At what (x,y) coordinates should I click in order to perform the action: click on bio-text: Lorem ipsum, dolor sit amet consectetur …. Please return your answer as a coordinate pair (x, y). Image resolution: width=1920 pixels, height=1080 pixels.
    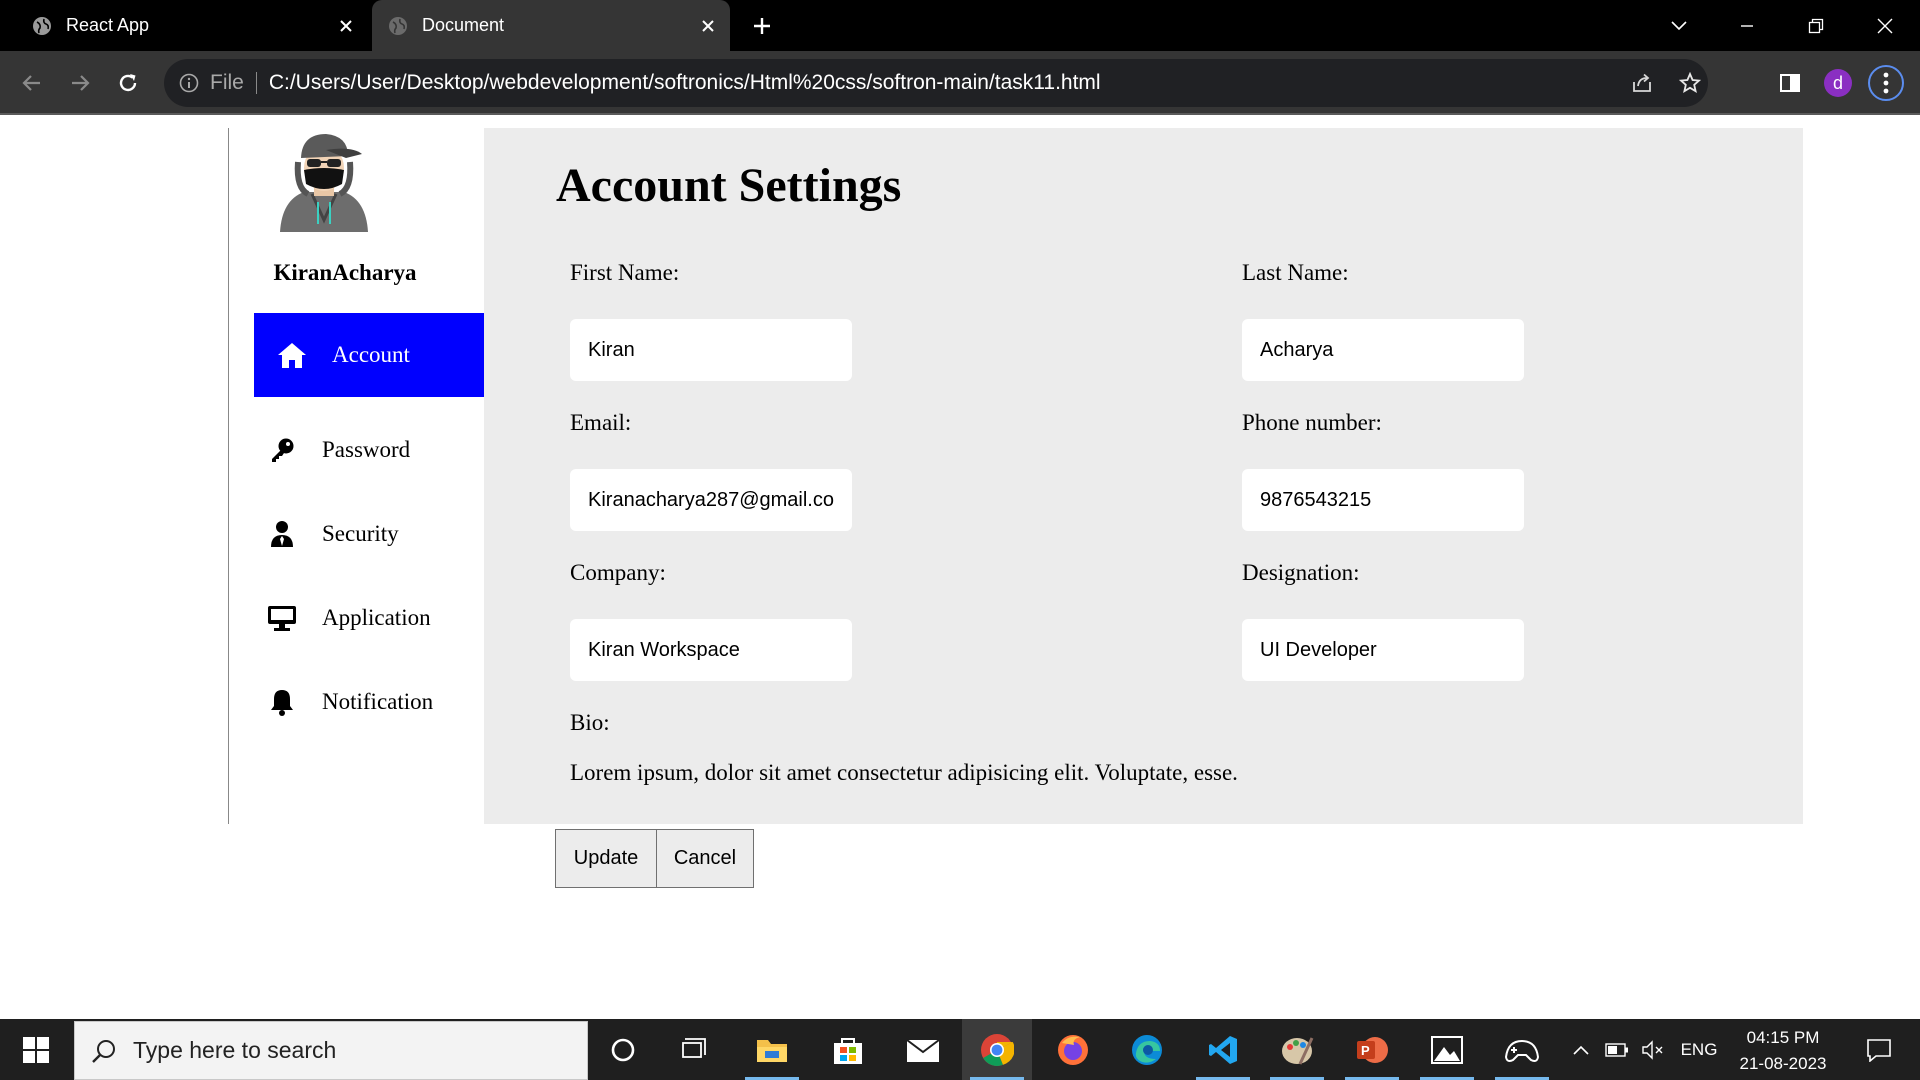
    Looking at the image, I should click on (904, 773).